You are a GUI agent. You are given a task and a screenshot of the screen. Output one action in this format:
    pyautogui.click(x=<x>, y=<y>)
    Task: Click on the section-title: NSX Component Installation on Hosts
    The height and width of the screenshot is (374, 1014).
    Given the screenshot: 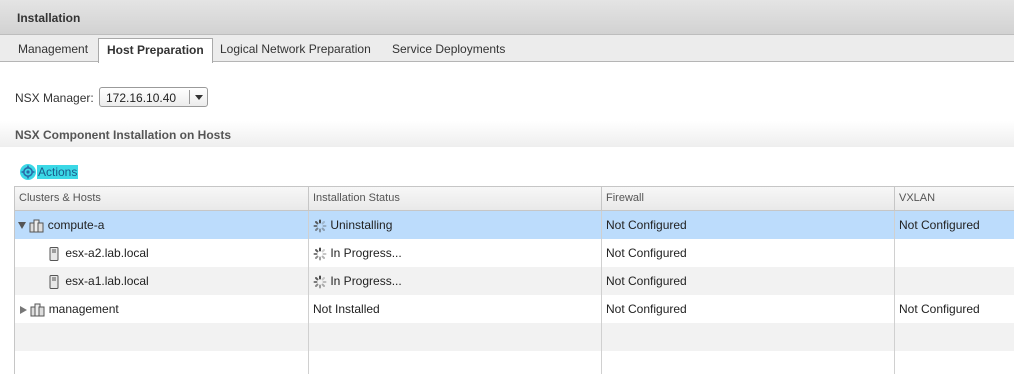 What is the action you would take?
    pyautogui.click(x=123, y=135)
    